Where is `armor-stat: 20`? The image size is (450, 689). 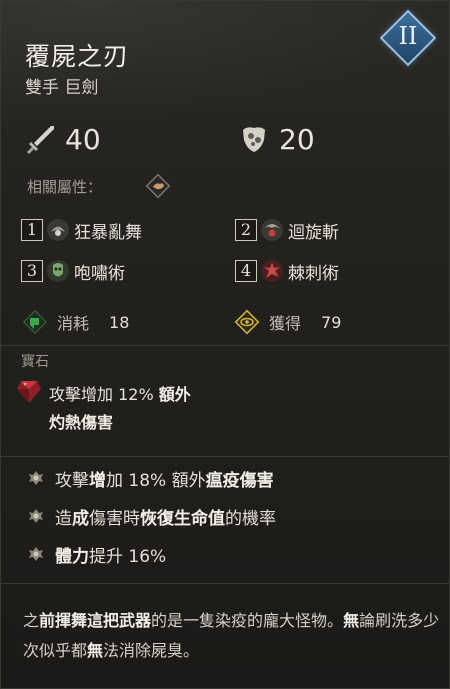 armor-stat: 20 is located at coordinates (276, 139).